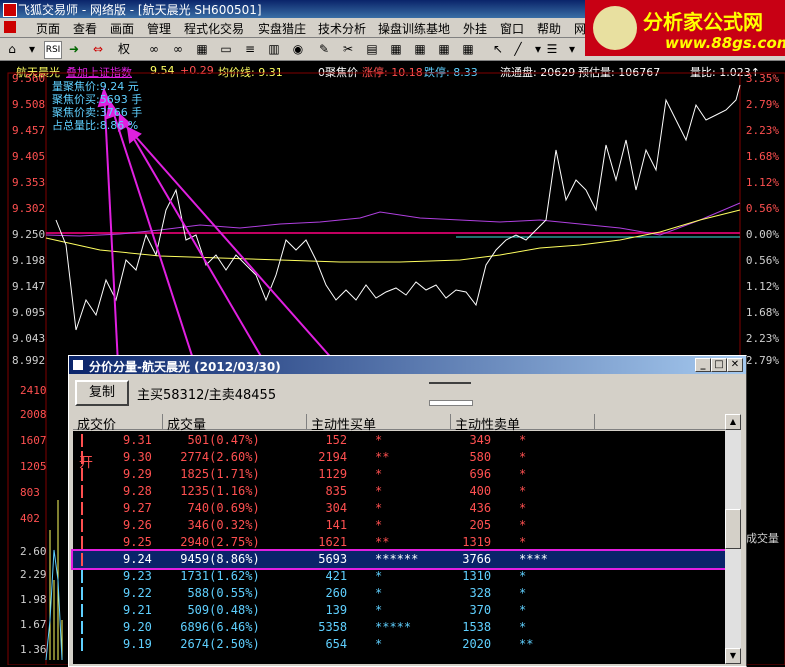 The width and height of the screenshot is (785, 667). What do you see at coordinates (102, 393) in the screenshot?
I see `copy-button: 复制` at bounding box center [102, 393].